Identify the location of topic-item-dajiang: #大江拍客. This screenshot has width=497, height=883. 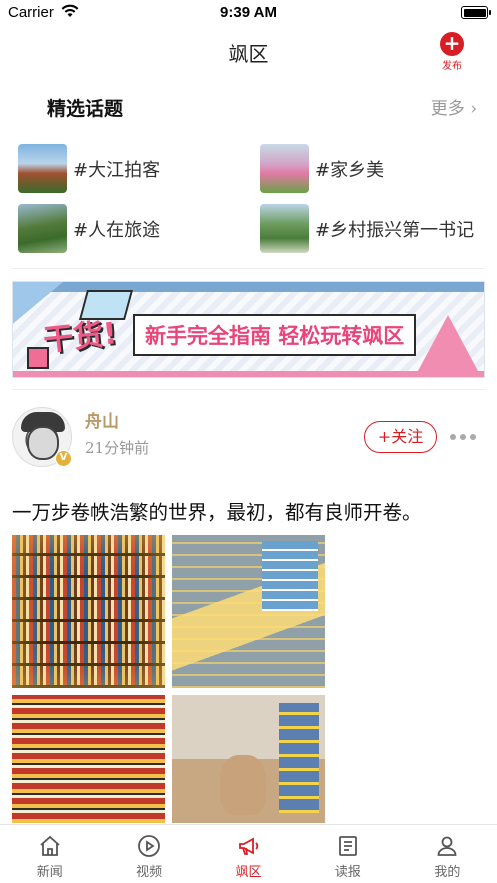
(128, 169).